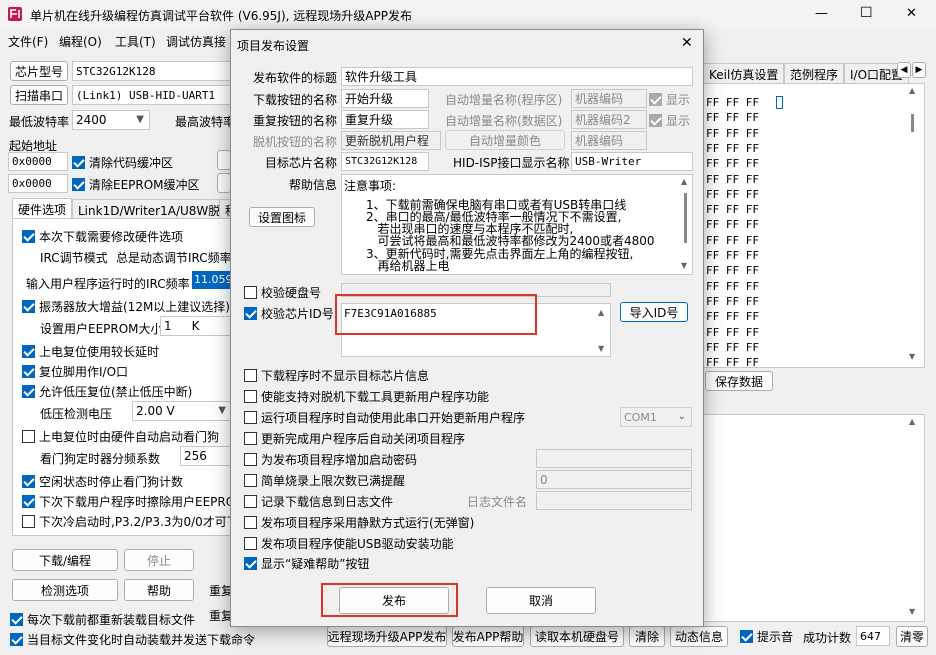 The image size is (936, 655). Describe the element at coordinates (289, 313) in the screenshot. I see `verify-chip-id-checkbox: 校验芯片ID号` at that location.